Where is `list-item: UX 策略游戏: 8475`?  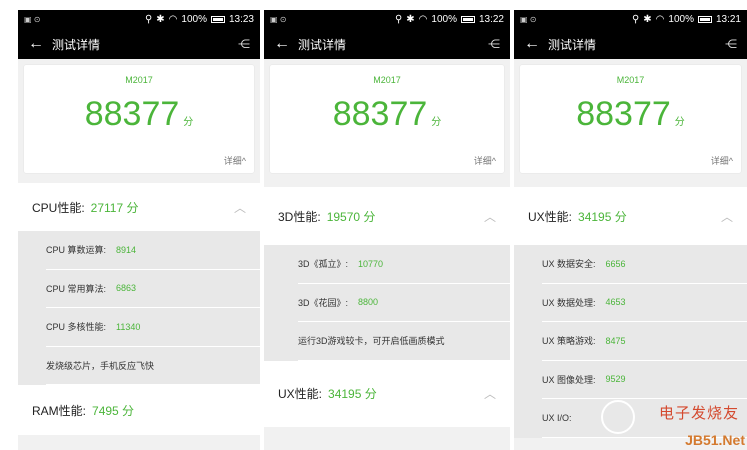 list-item: UX 策略游戏: 8475 is located at coordinates (644, 341).